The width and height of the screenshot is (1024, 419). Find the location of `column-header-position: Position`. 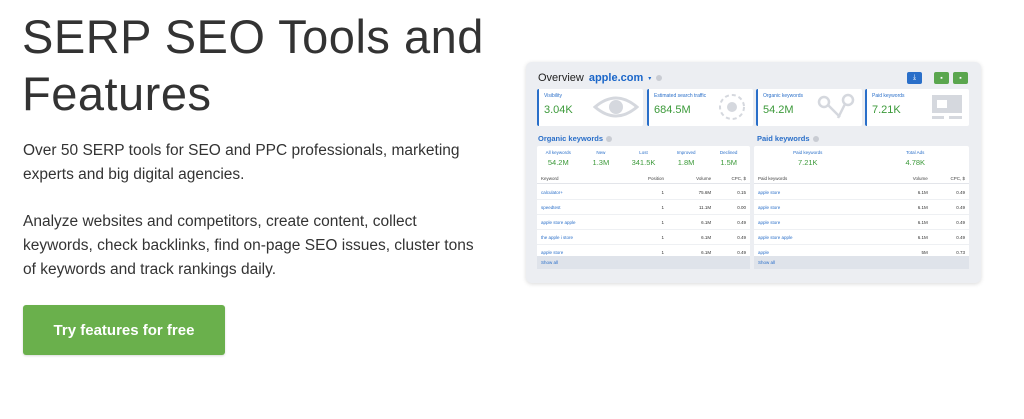

column-header-position: Position is located at coordinates (648, 178).